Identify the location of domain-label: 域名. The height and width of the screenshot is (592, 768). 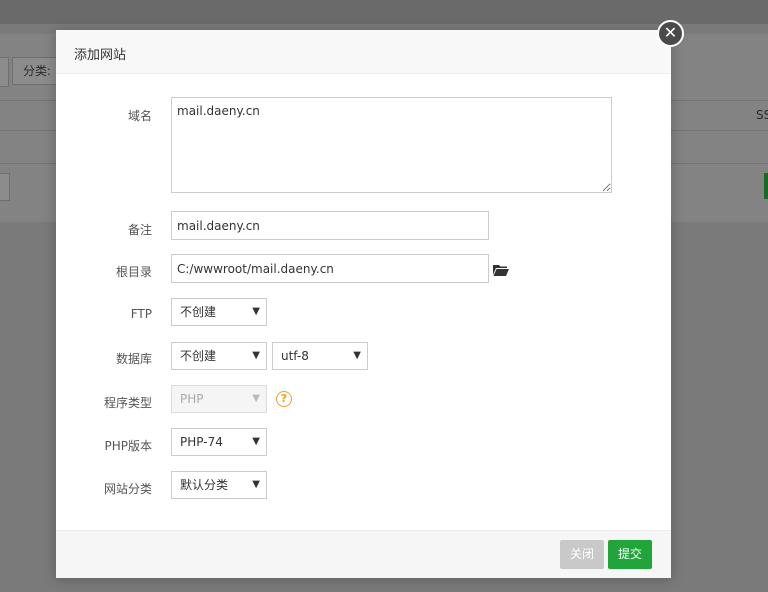
(139, 116).